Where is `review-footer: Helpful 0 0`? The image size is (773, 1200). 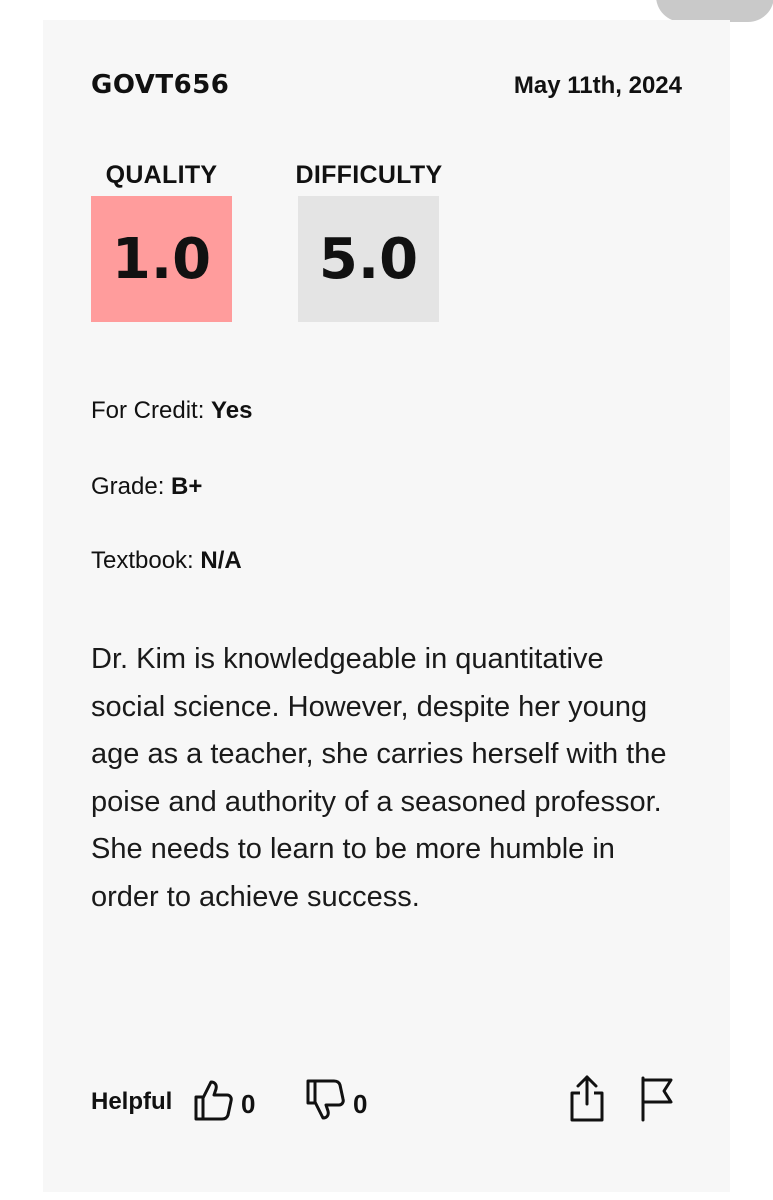
review-footer: Helpful 0 0 is located at coordinates (386, 1100).